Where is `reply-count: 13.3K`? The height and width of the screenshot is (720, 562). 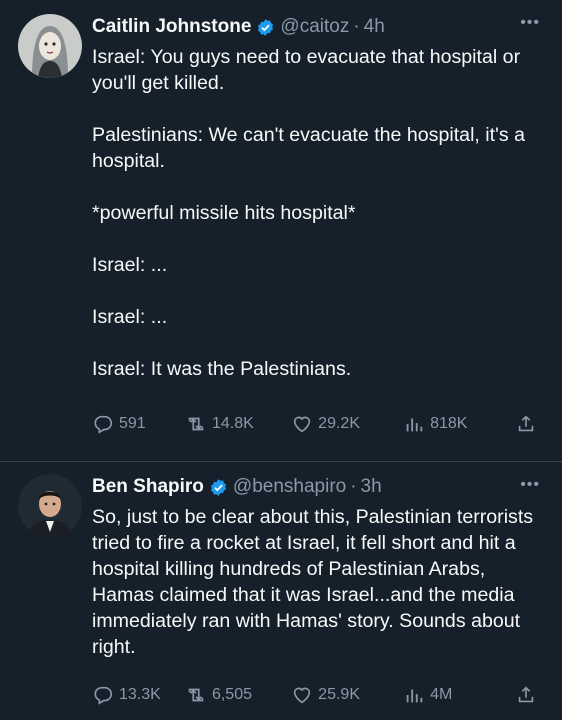
reply-count: 13.3K is located at coordinates (140, 694).